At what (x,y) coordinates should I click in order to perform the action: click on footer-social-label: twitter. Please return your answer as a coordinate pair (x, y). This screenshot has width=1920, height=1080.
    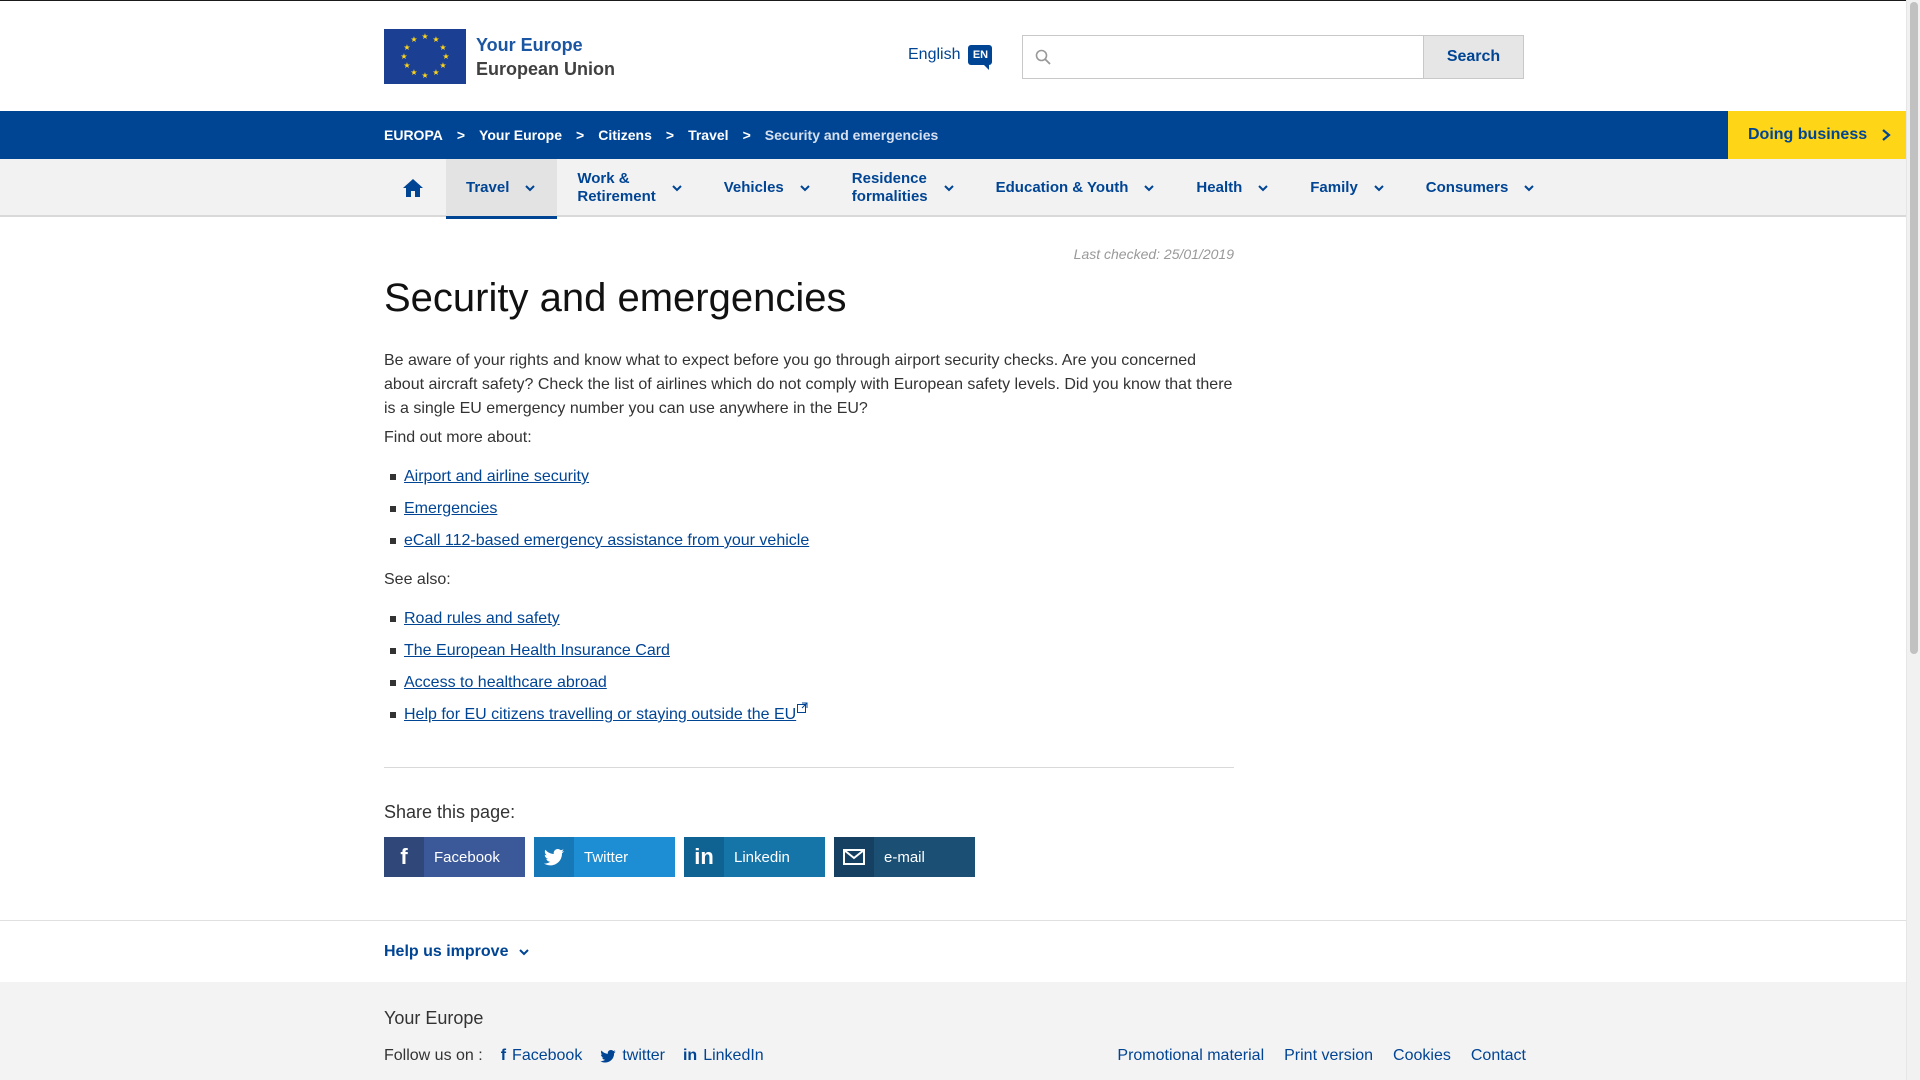
    Looking at the image, I should click on (643, 1055).